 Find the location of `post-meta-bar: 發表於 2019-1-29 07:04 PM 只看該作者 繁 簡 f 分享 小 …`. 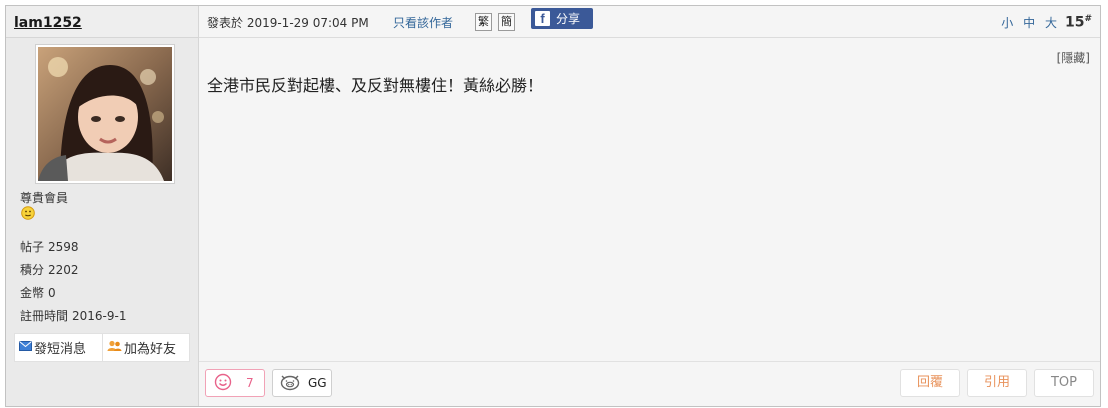

post-meta-bar: 發表於 2019-1-29 07:04 PM 只看該作者 繁 簡 f 分享 小 … is located at coordinates (649, 22).